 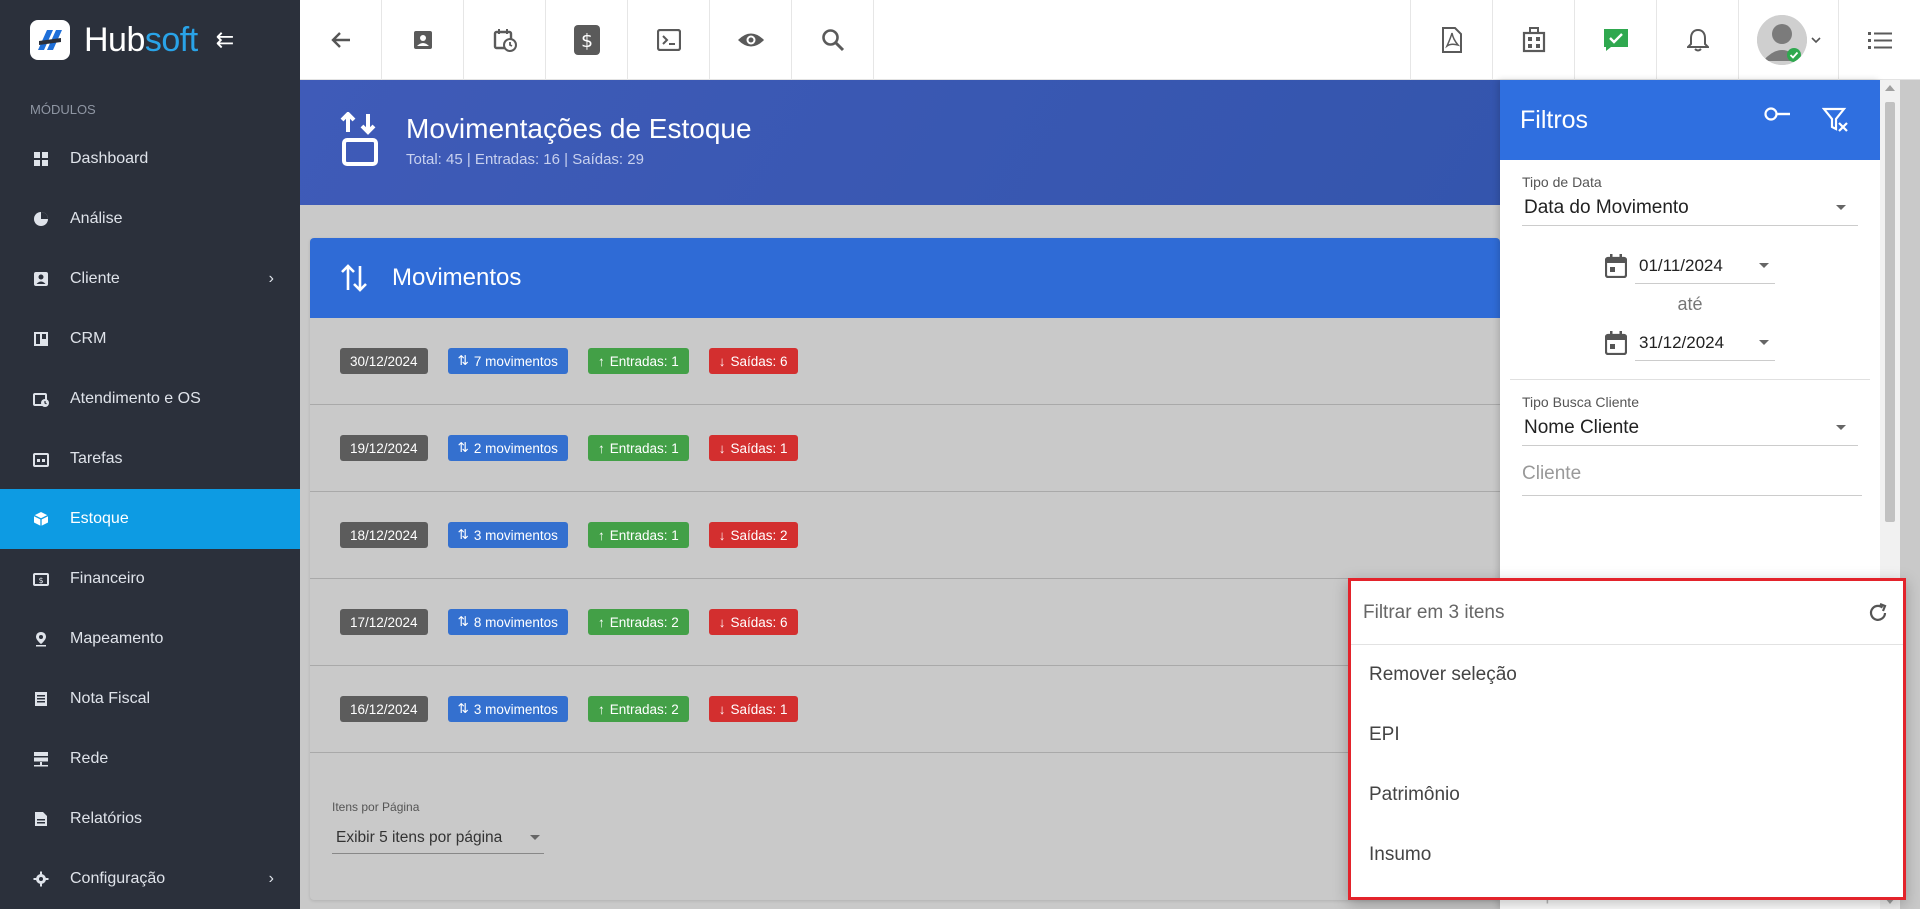 I want to click on sidebar-item-mapeamento: Mapeamento, so click(x=150, y=639).